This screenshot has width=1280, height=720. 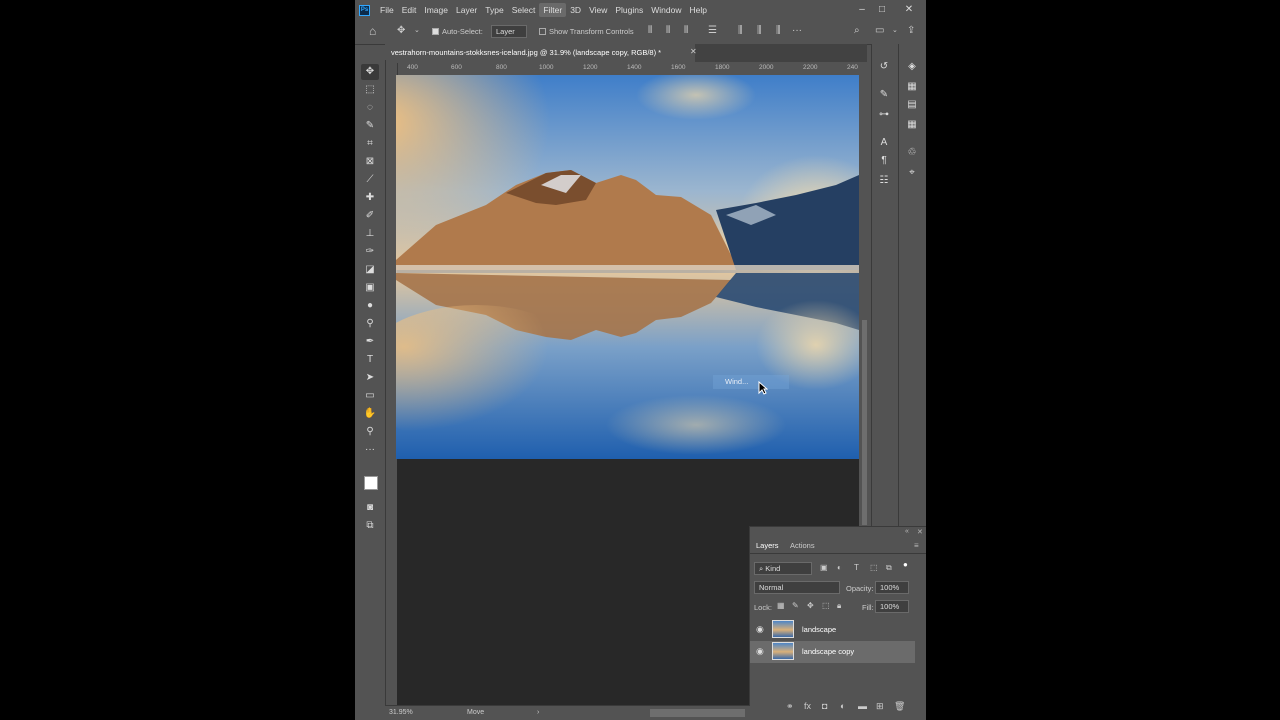 What do you see at coordinates (781, 605) in the screenshot?
I see `lock-transparent-icon: ▦` at bounding box center [781, 605].